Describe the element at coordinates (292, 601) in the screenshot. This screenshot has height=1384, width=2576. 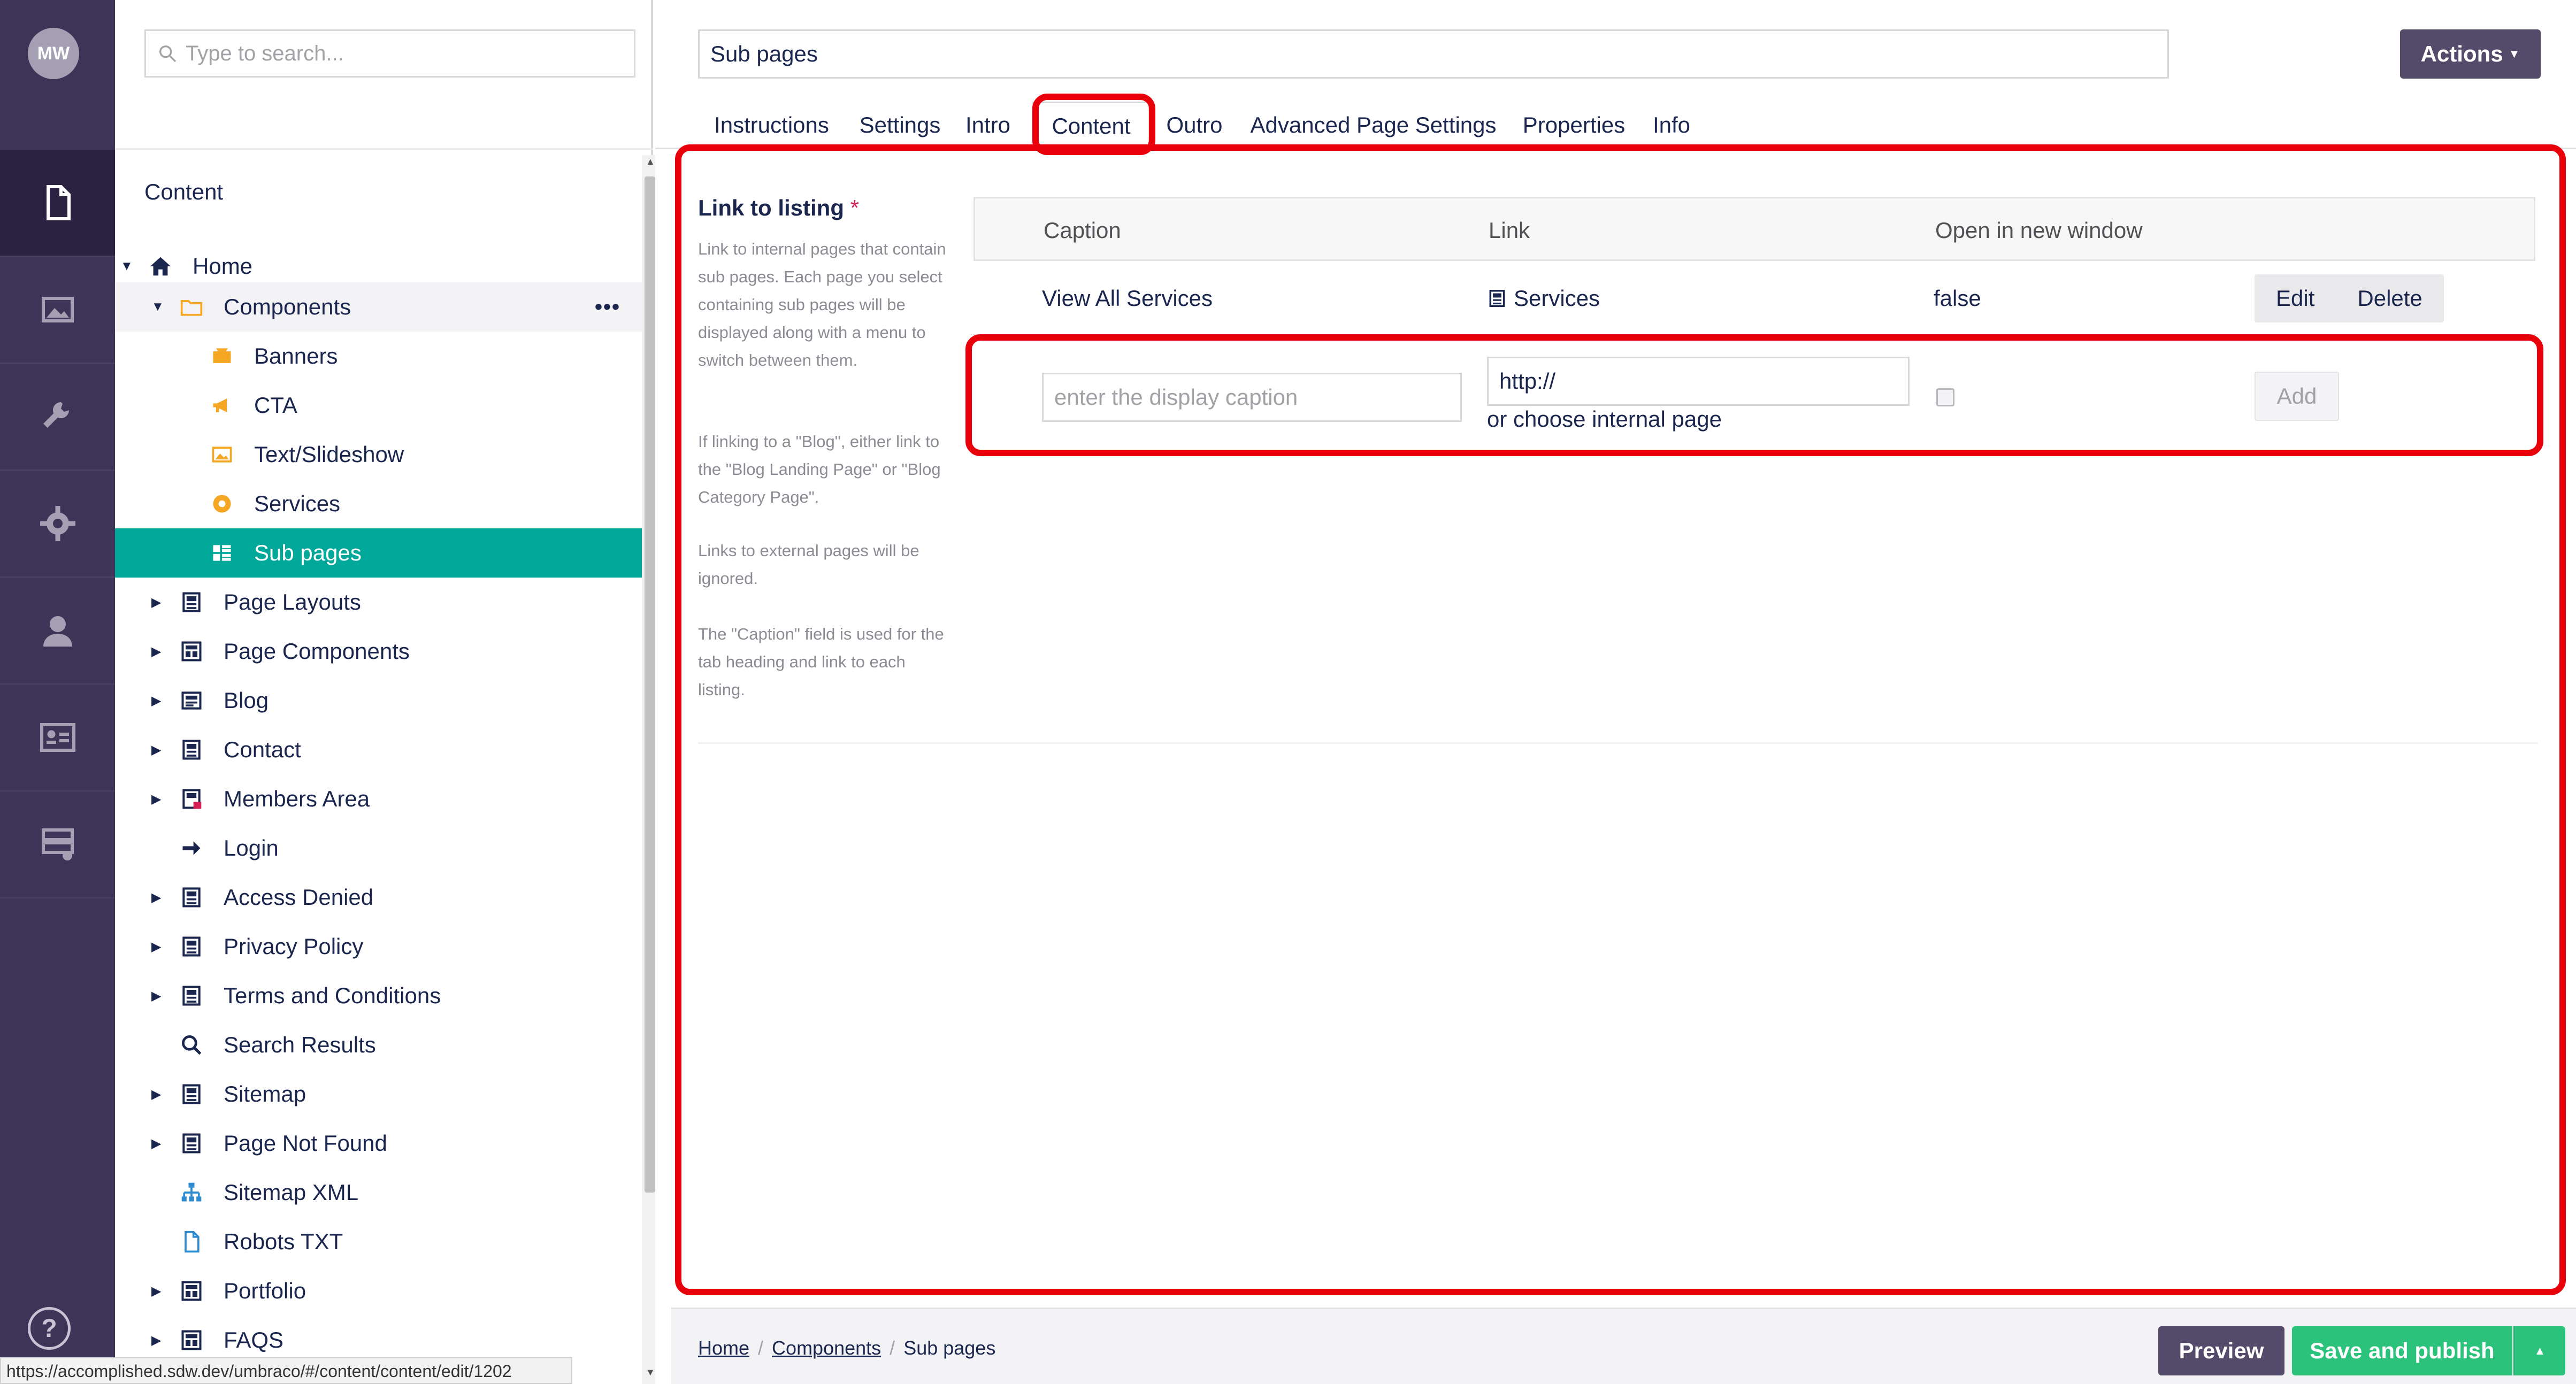
I see `tree-item-label: Page Layouts` at that location.